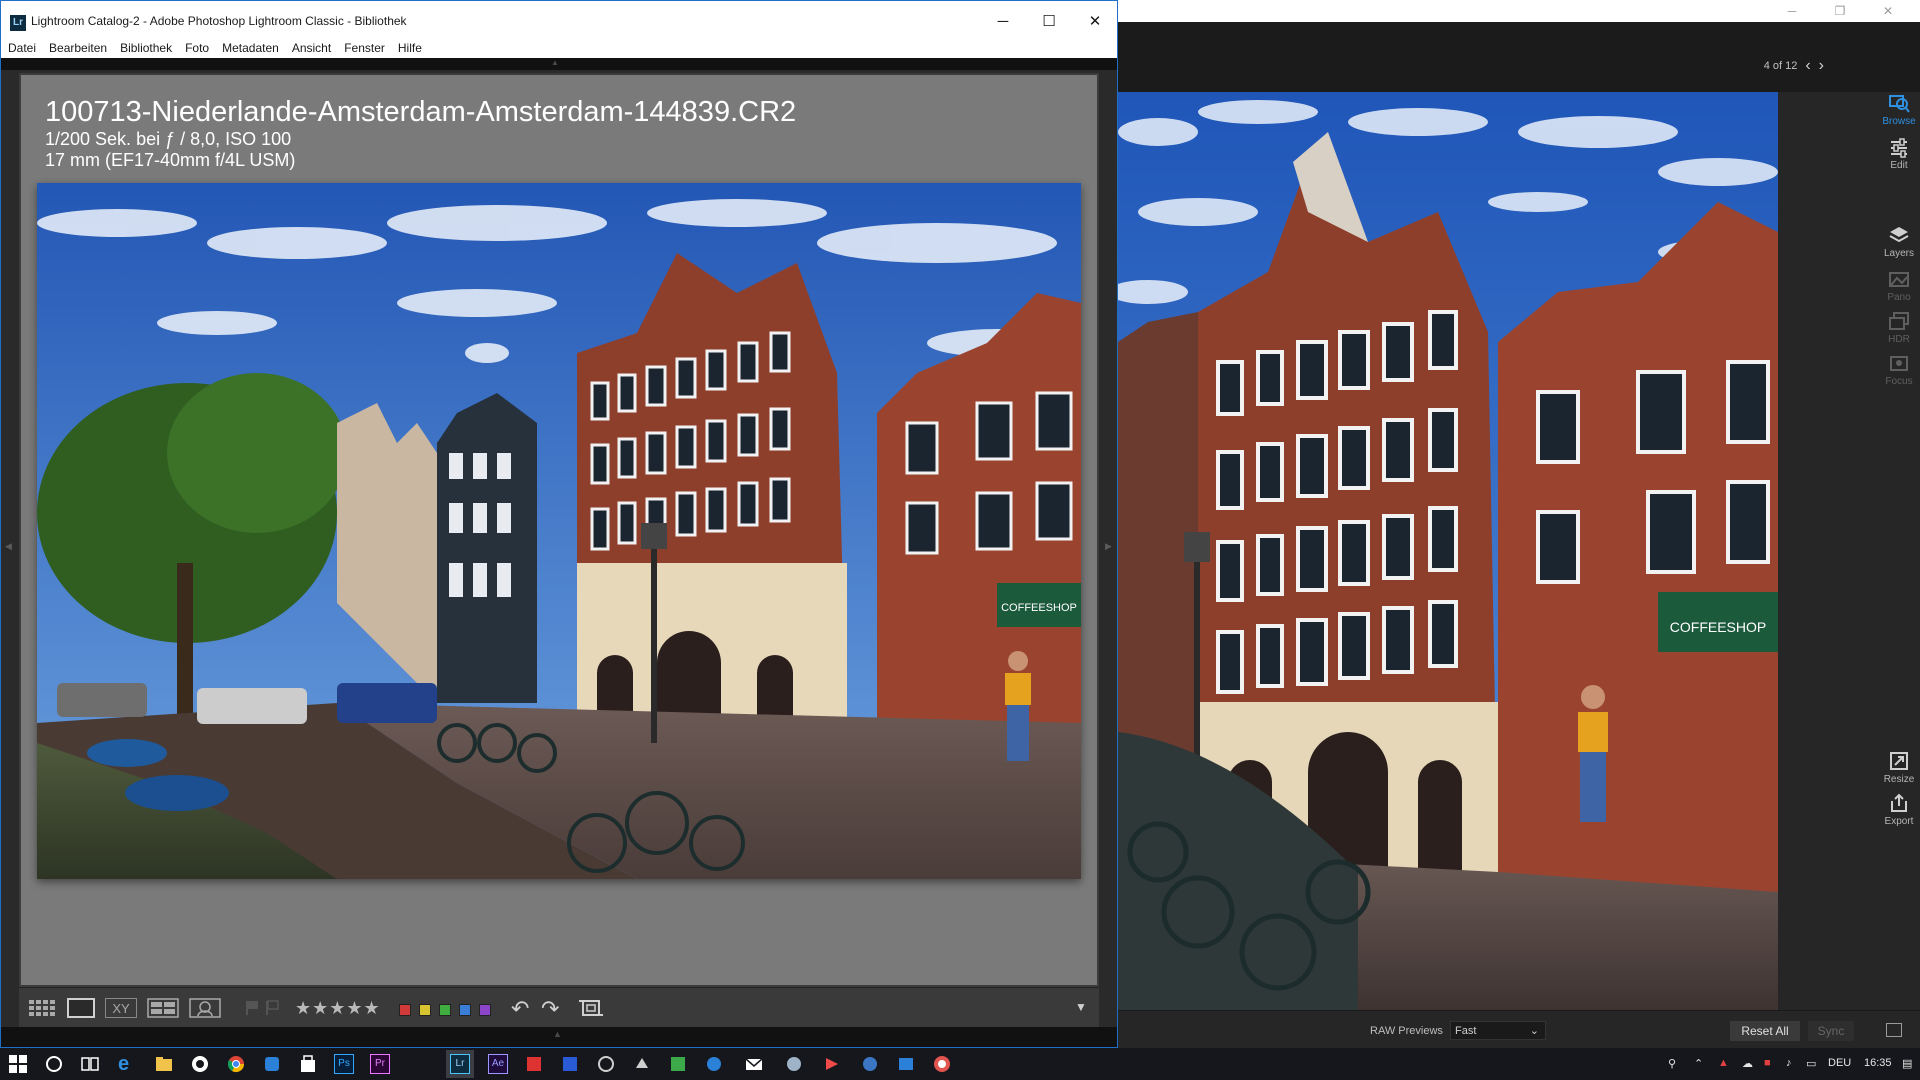  What do you see at coordinates (272, 1008) in the screenshot?
I see `flag-reject-icon` at bounding box center [272, 1008].